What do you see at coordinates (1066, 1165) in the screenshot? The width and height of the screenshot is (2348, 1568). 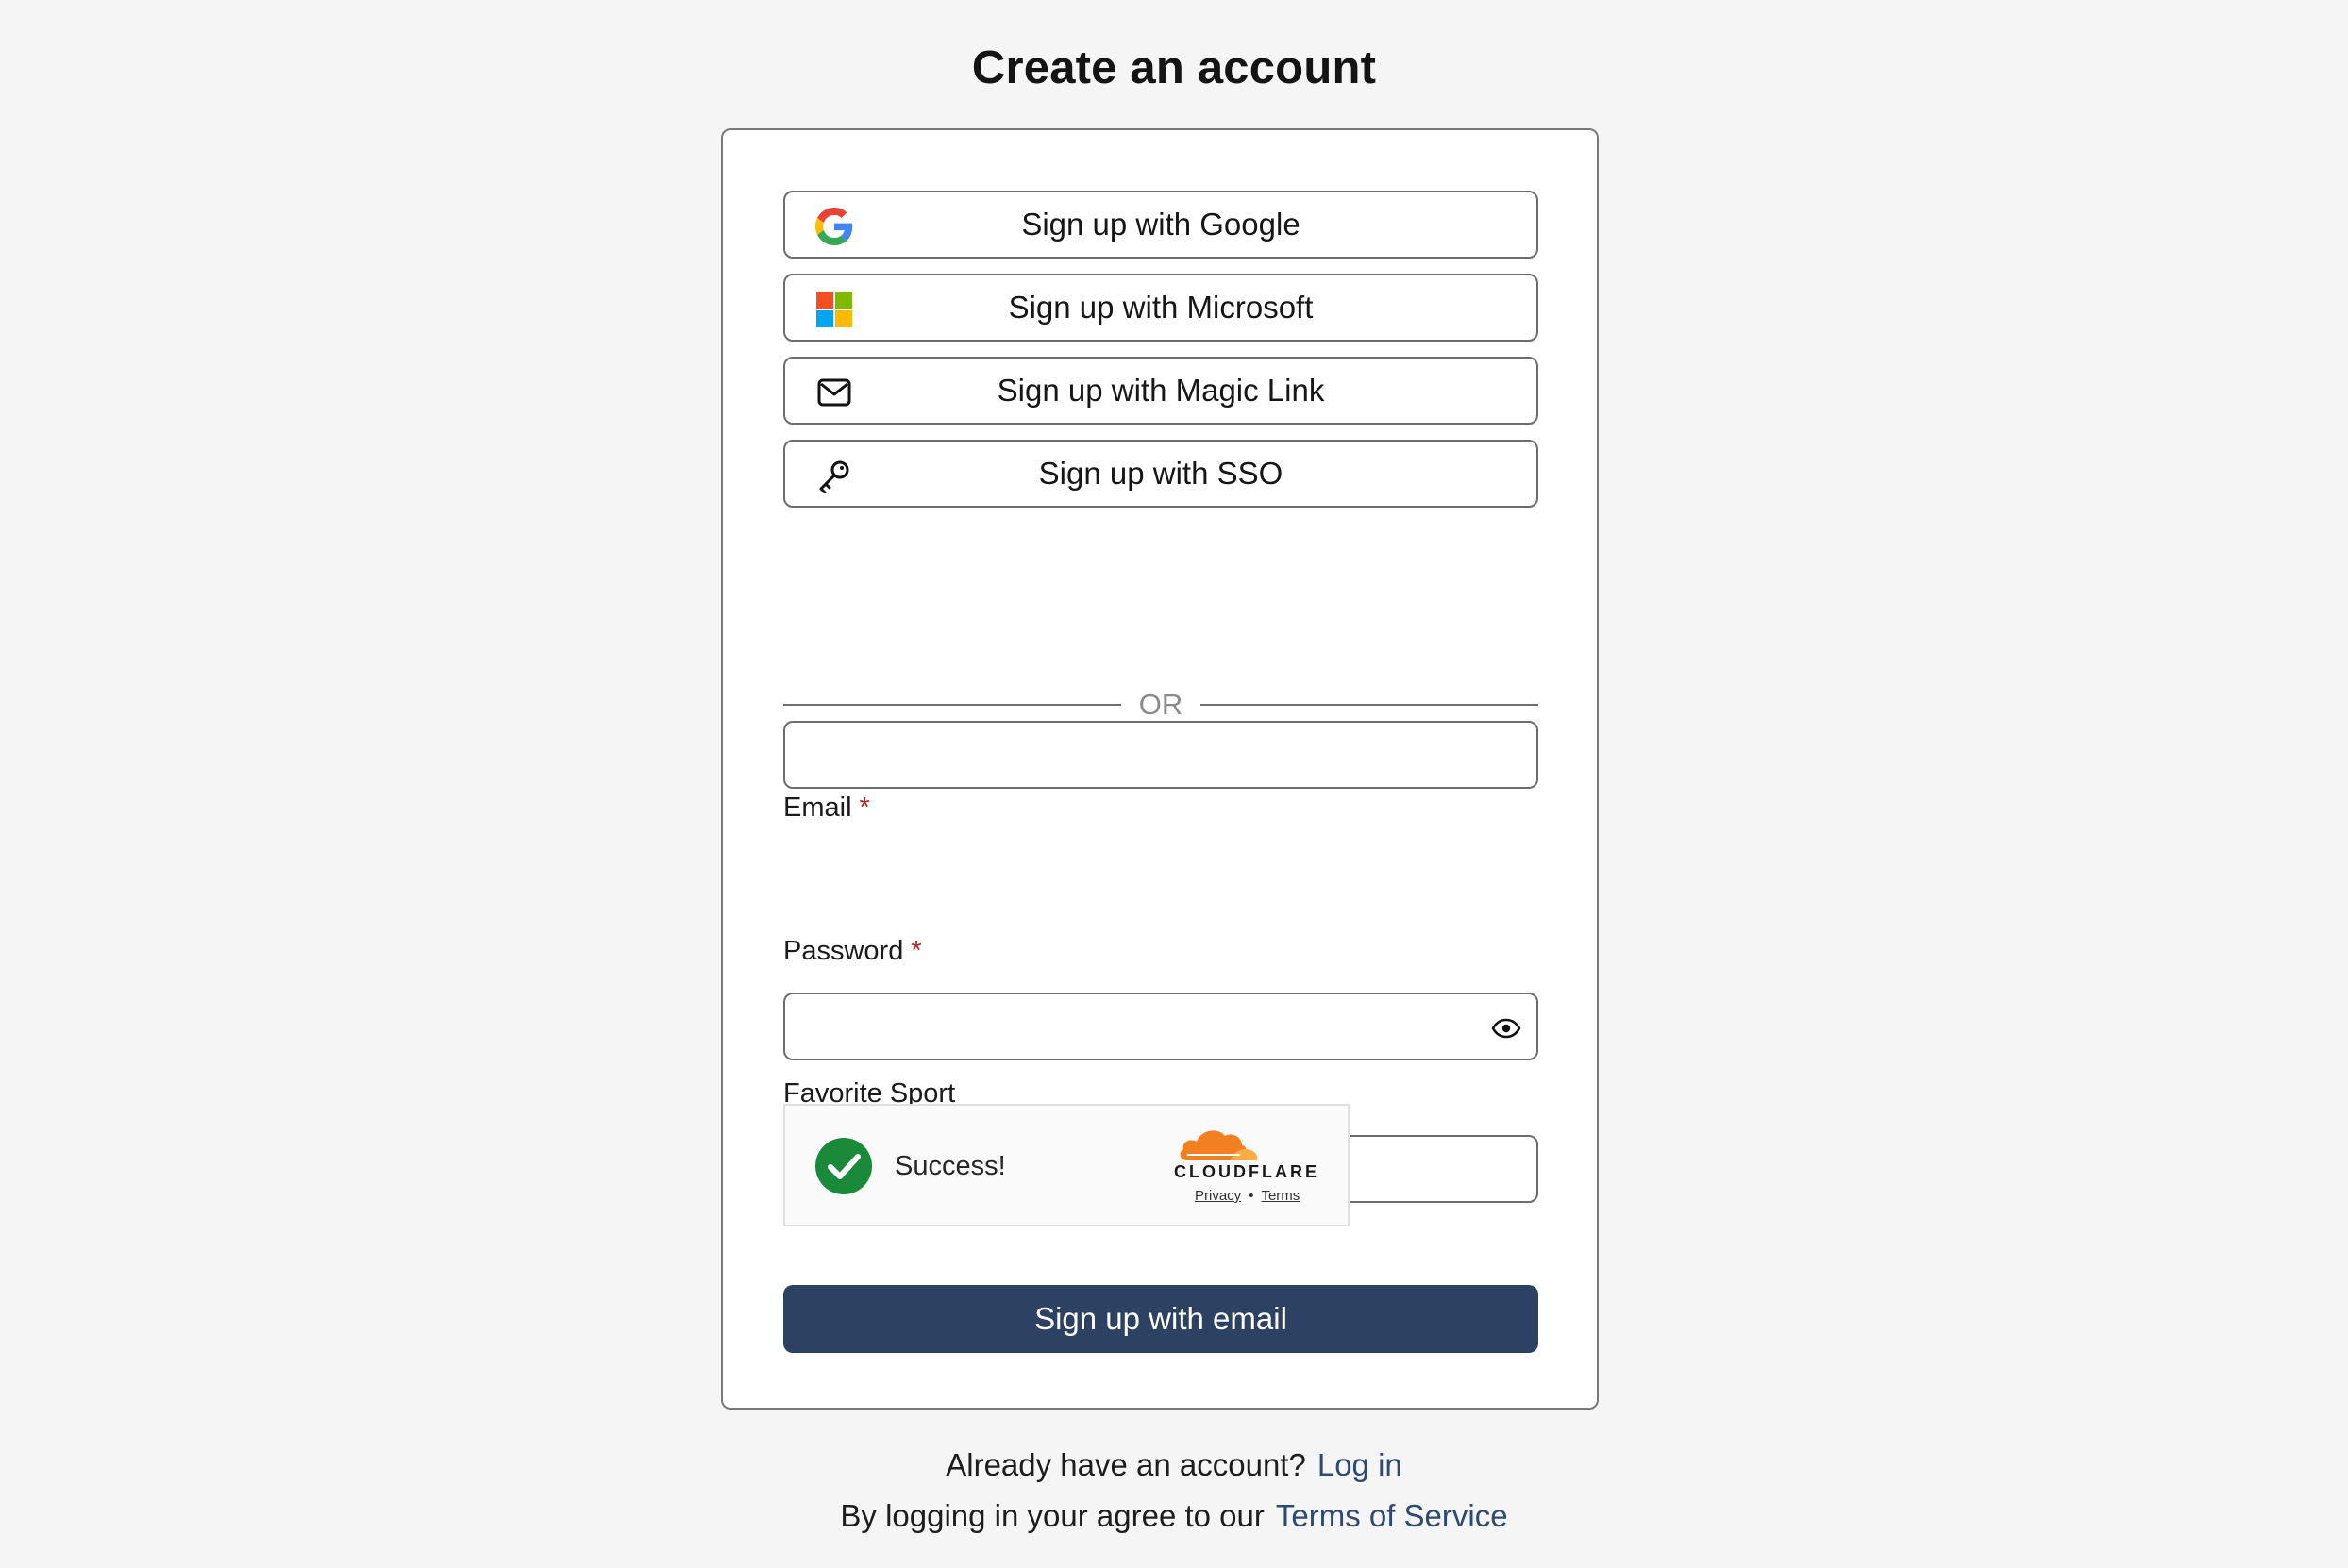 I see `captcha-widget: Success! CLOUDFLARE Privacy • Terms` at bounding box center [1066, 1165].